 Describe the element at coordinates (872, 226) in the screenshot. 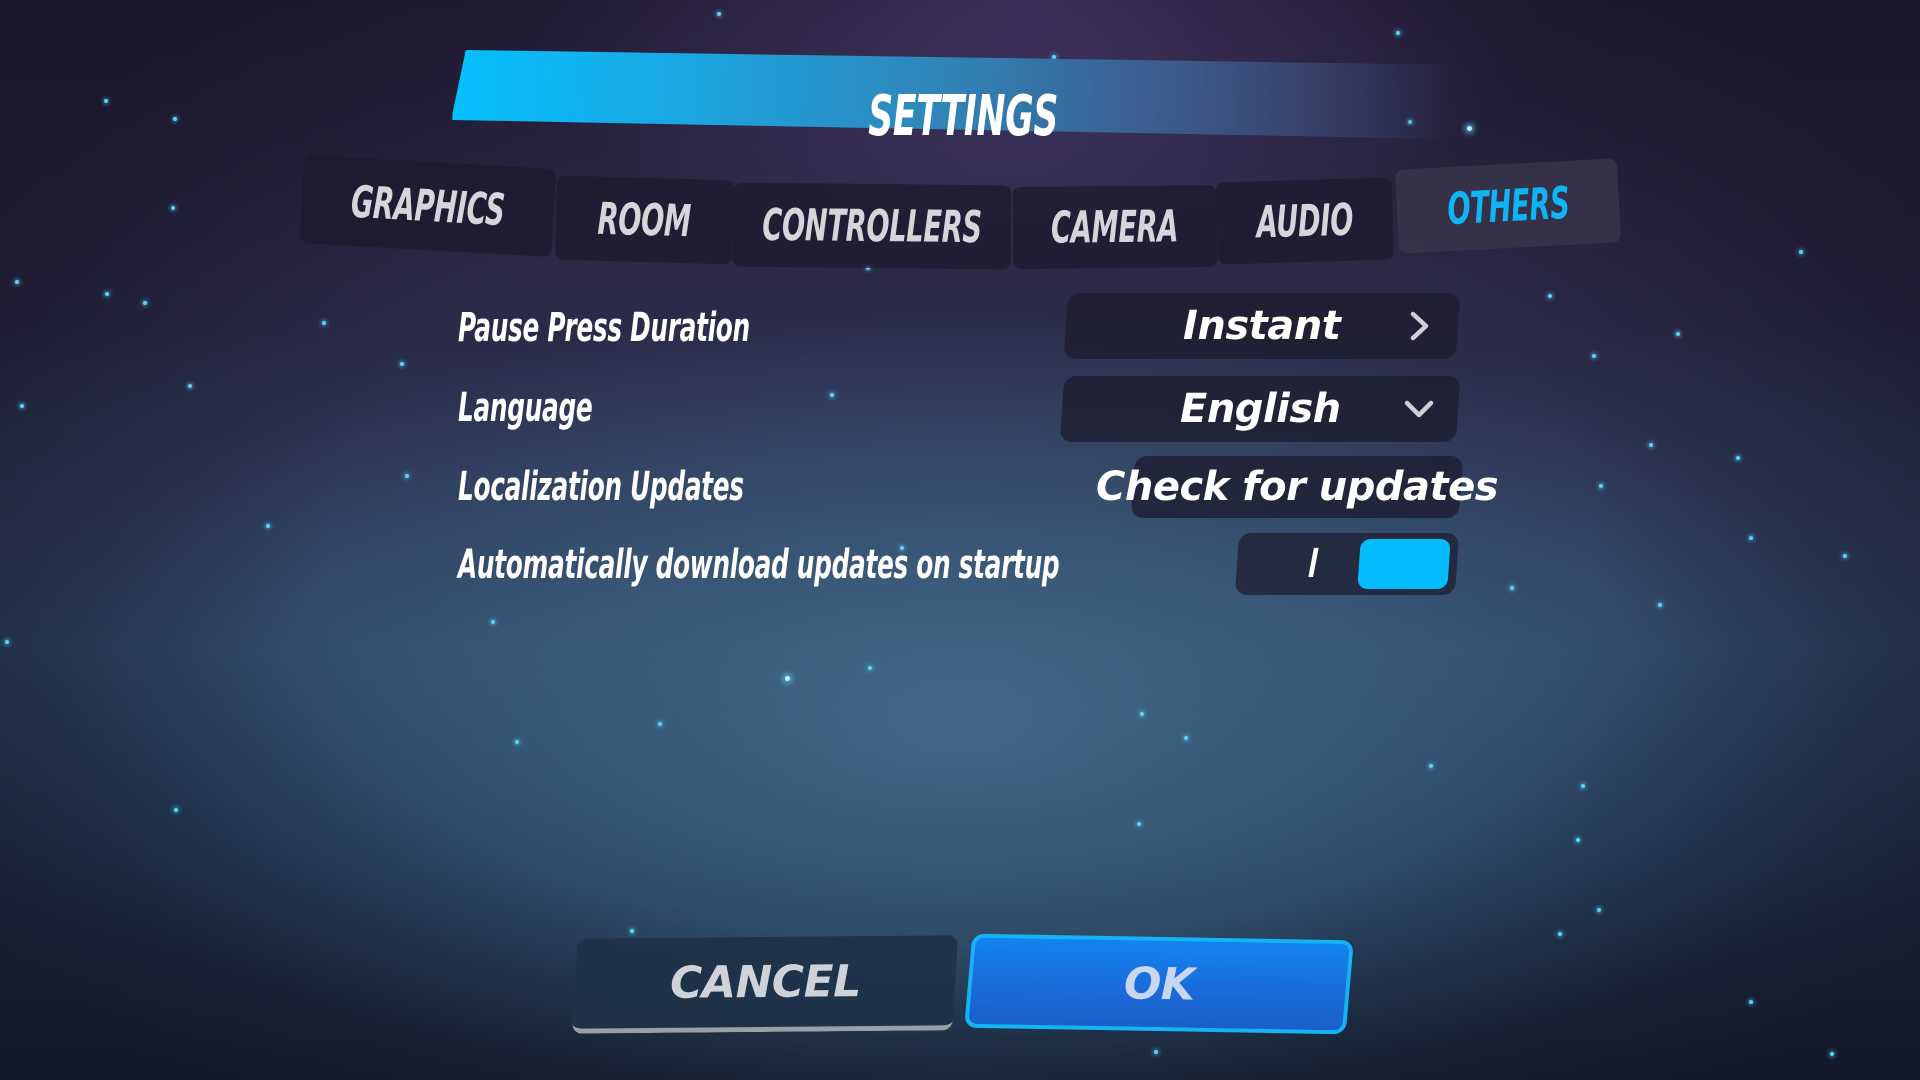

I see `tab-controllers: CONTROLLERS` at that location.